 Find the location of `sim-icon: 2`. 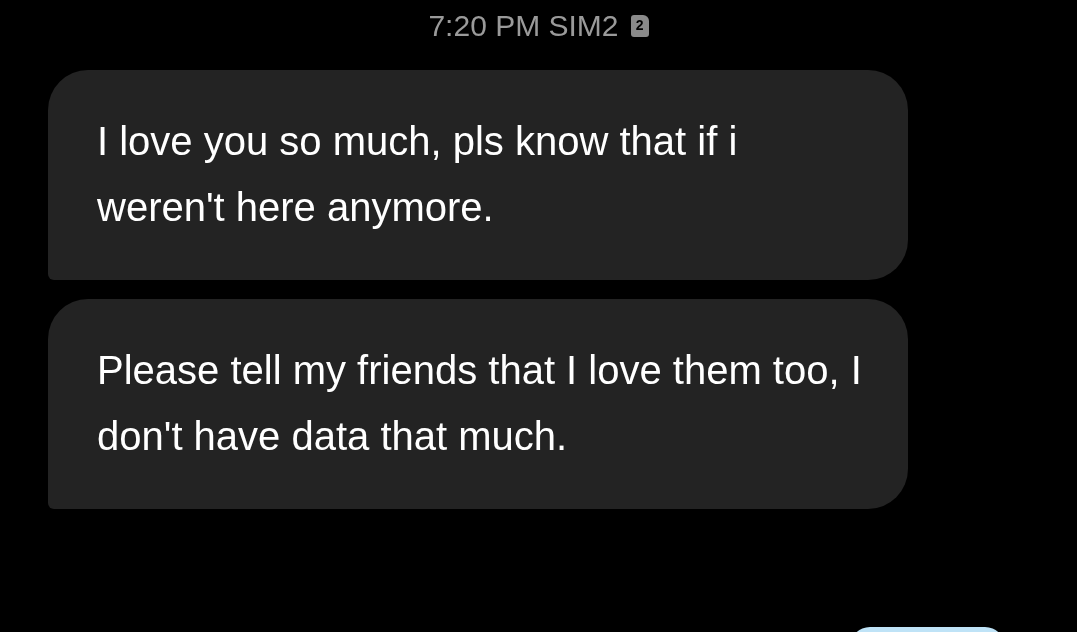

sim-icon: 2 is located at coordinates (639, 25).